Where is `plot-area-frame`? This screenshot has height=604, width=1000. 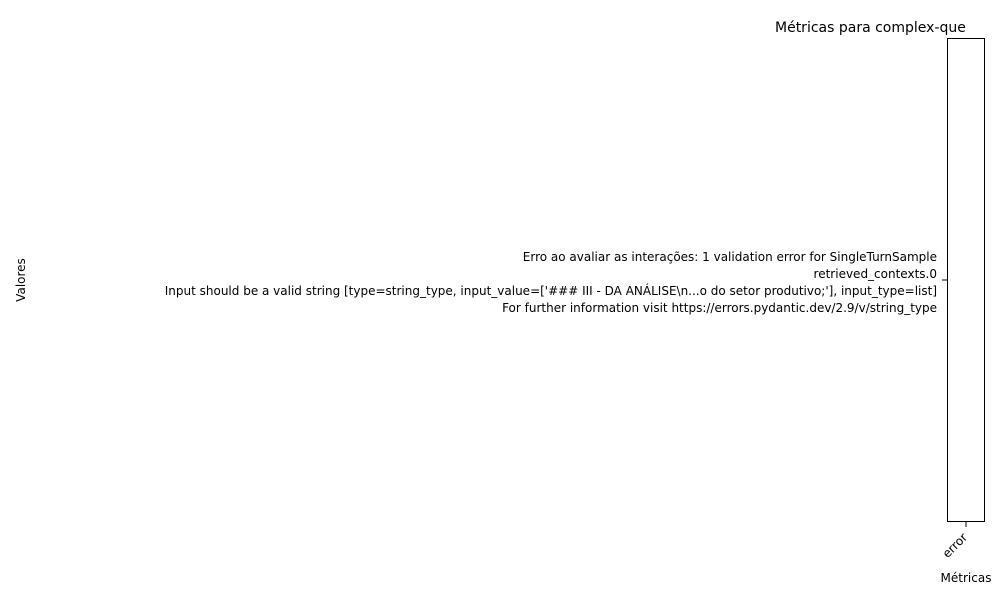 plot-area-frame is located at coordinates (966, 280).